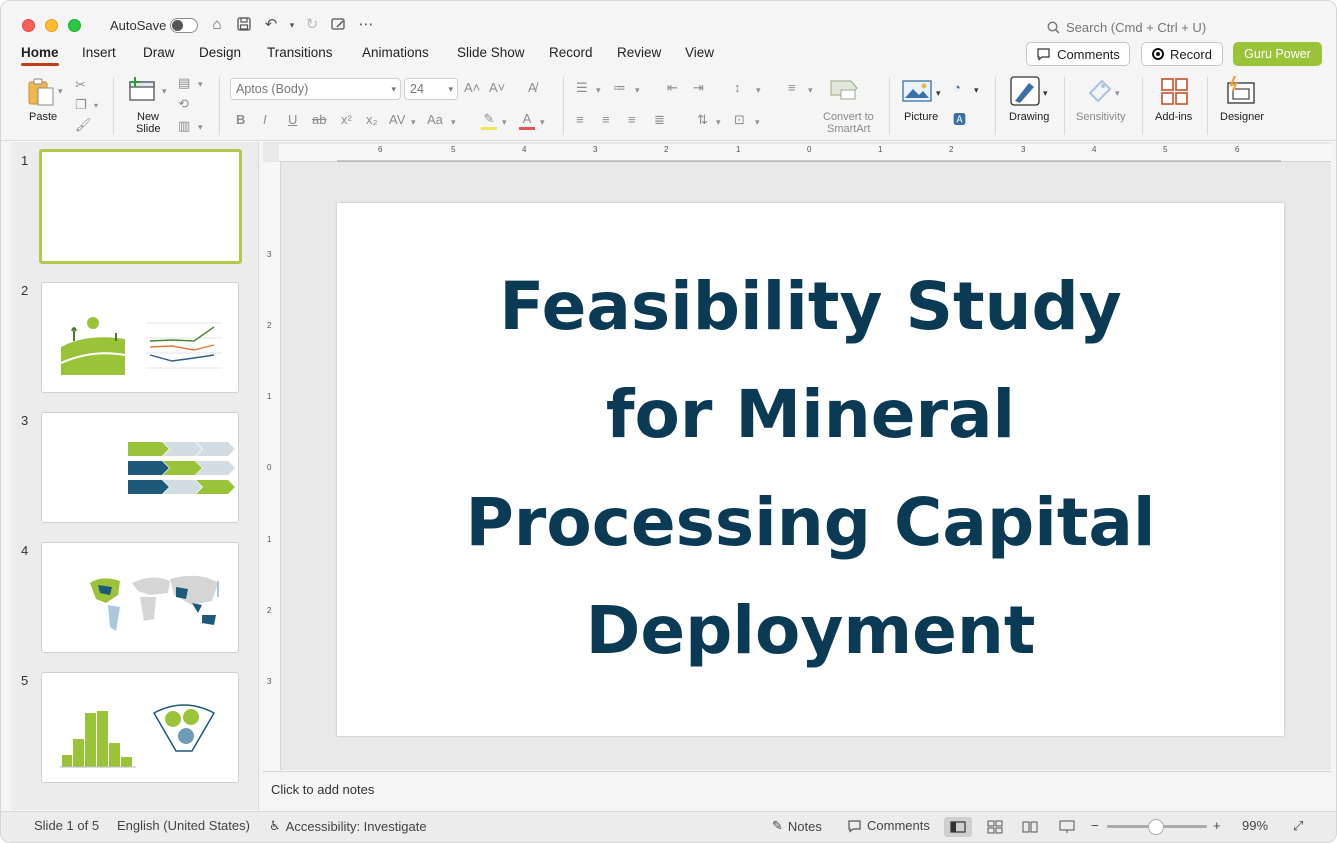 Image resolution: width=1337 pixels, height=843 pixels. What do you see at coordinates (571, 52) in the screenshot?
I see `tab-record: Record` at bounding box center [571, 52].